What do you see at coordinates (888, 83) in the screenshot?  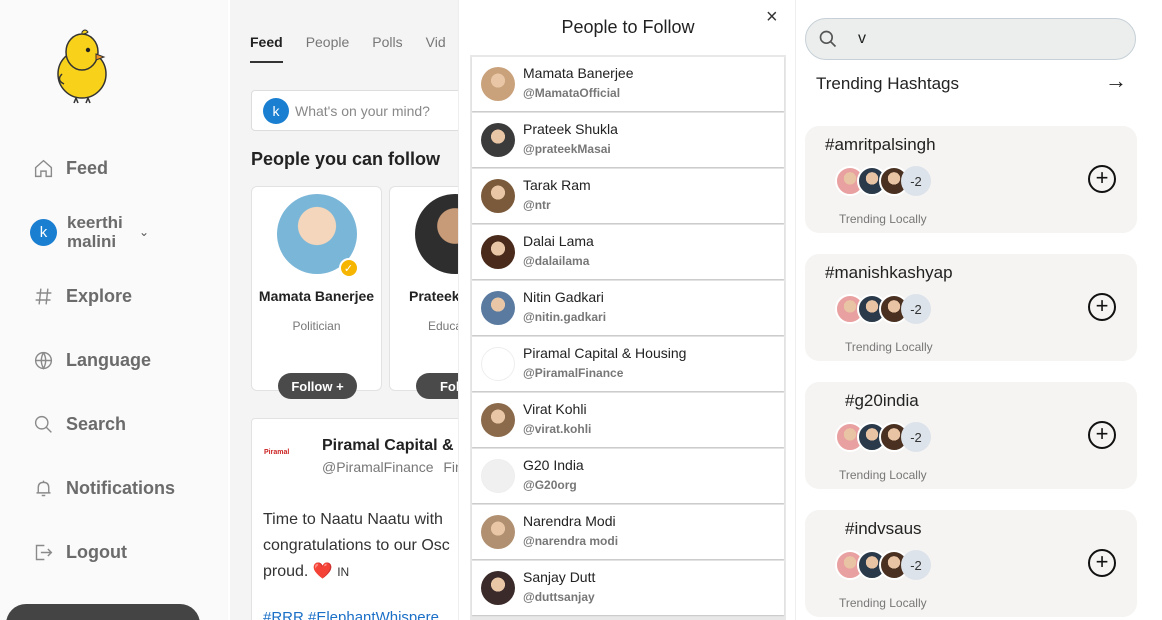 I see `trending-hashtags-title: Trending Hashtags` at bounding box center [888, 83].